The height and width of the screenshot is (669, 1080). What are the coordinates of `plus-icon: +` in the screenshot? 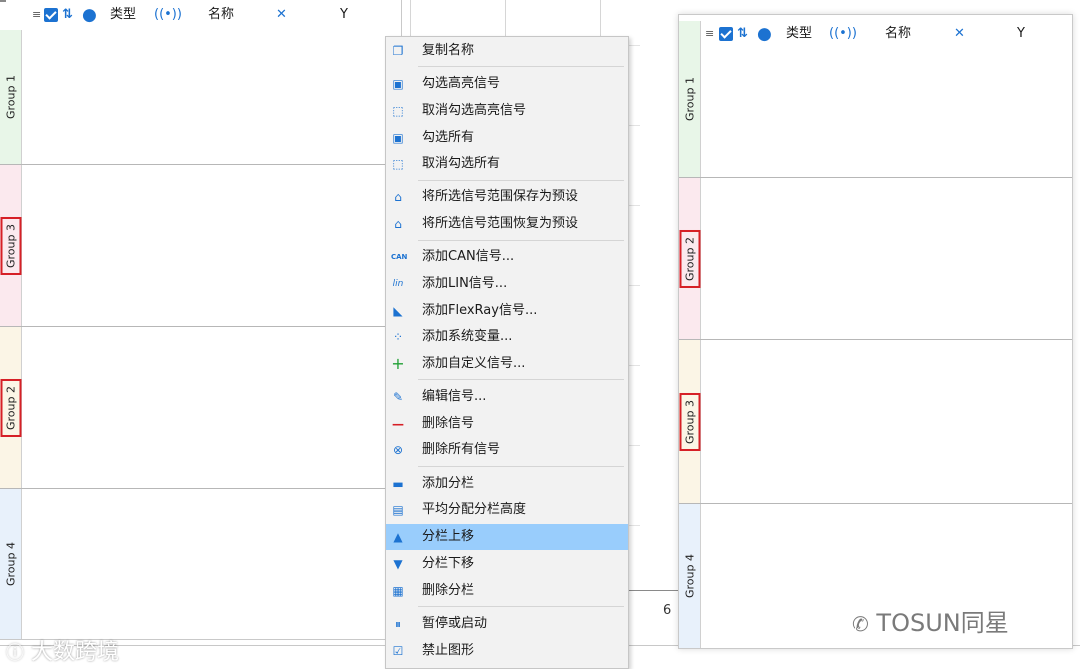 It's located at (398, 363).